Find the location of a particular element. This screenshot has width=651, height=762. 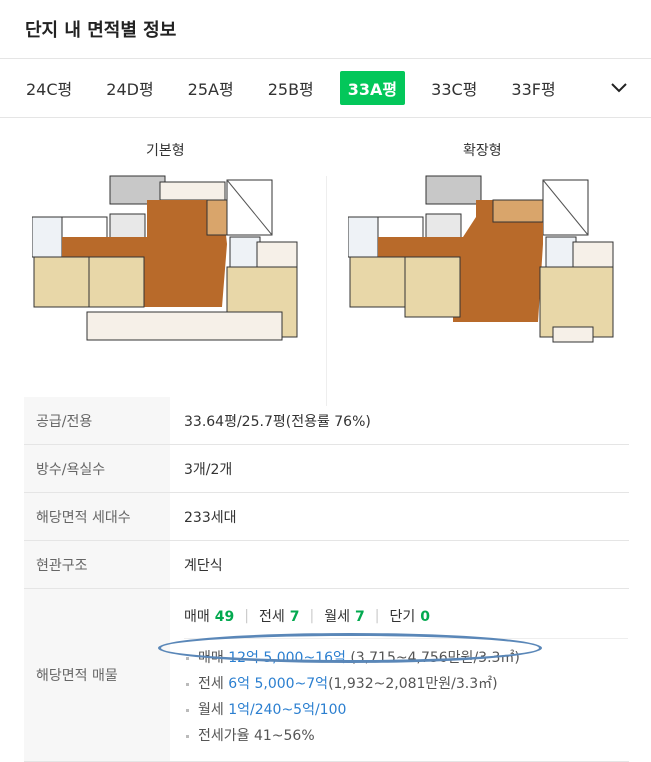

price-link-jeonse: 6억 5,000~7억 is located at coordinates (278, 684).